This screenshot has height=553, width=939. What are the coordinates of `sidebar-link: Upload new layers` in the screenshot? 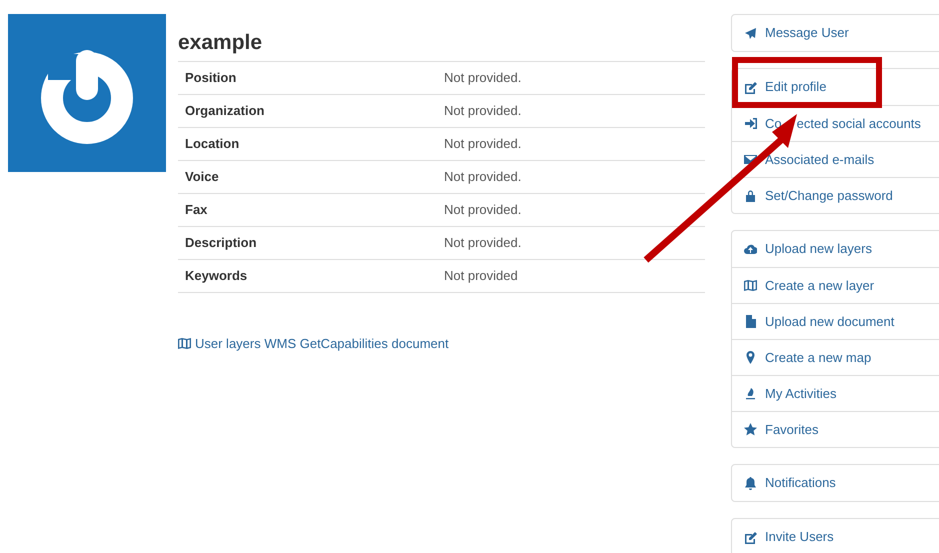 It's located at (835, 249).